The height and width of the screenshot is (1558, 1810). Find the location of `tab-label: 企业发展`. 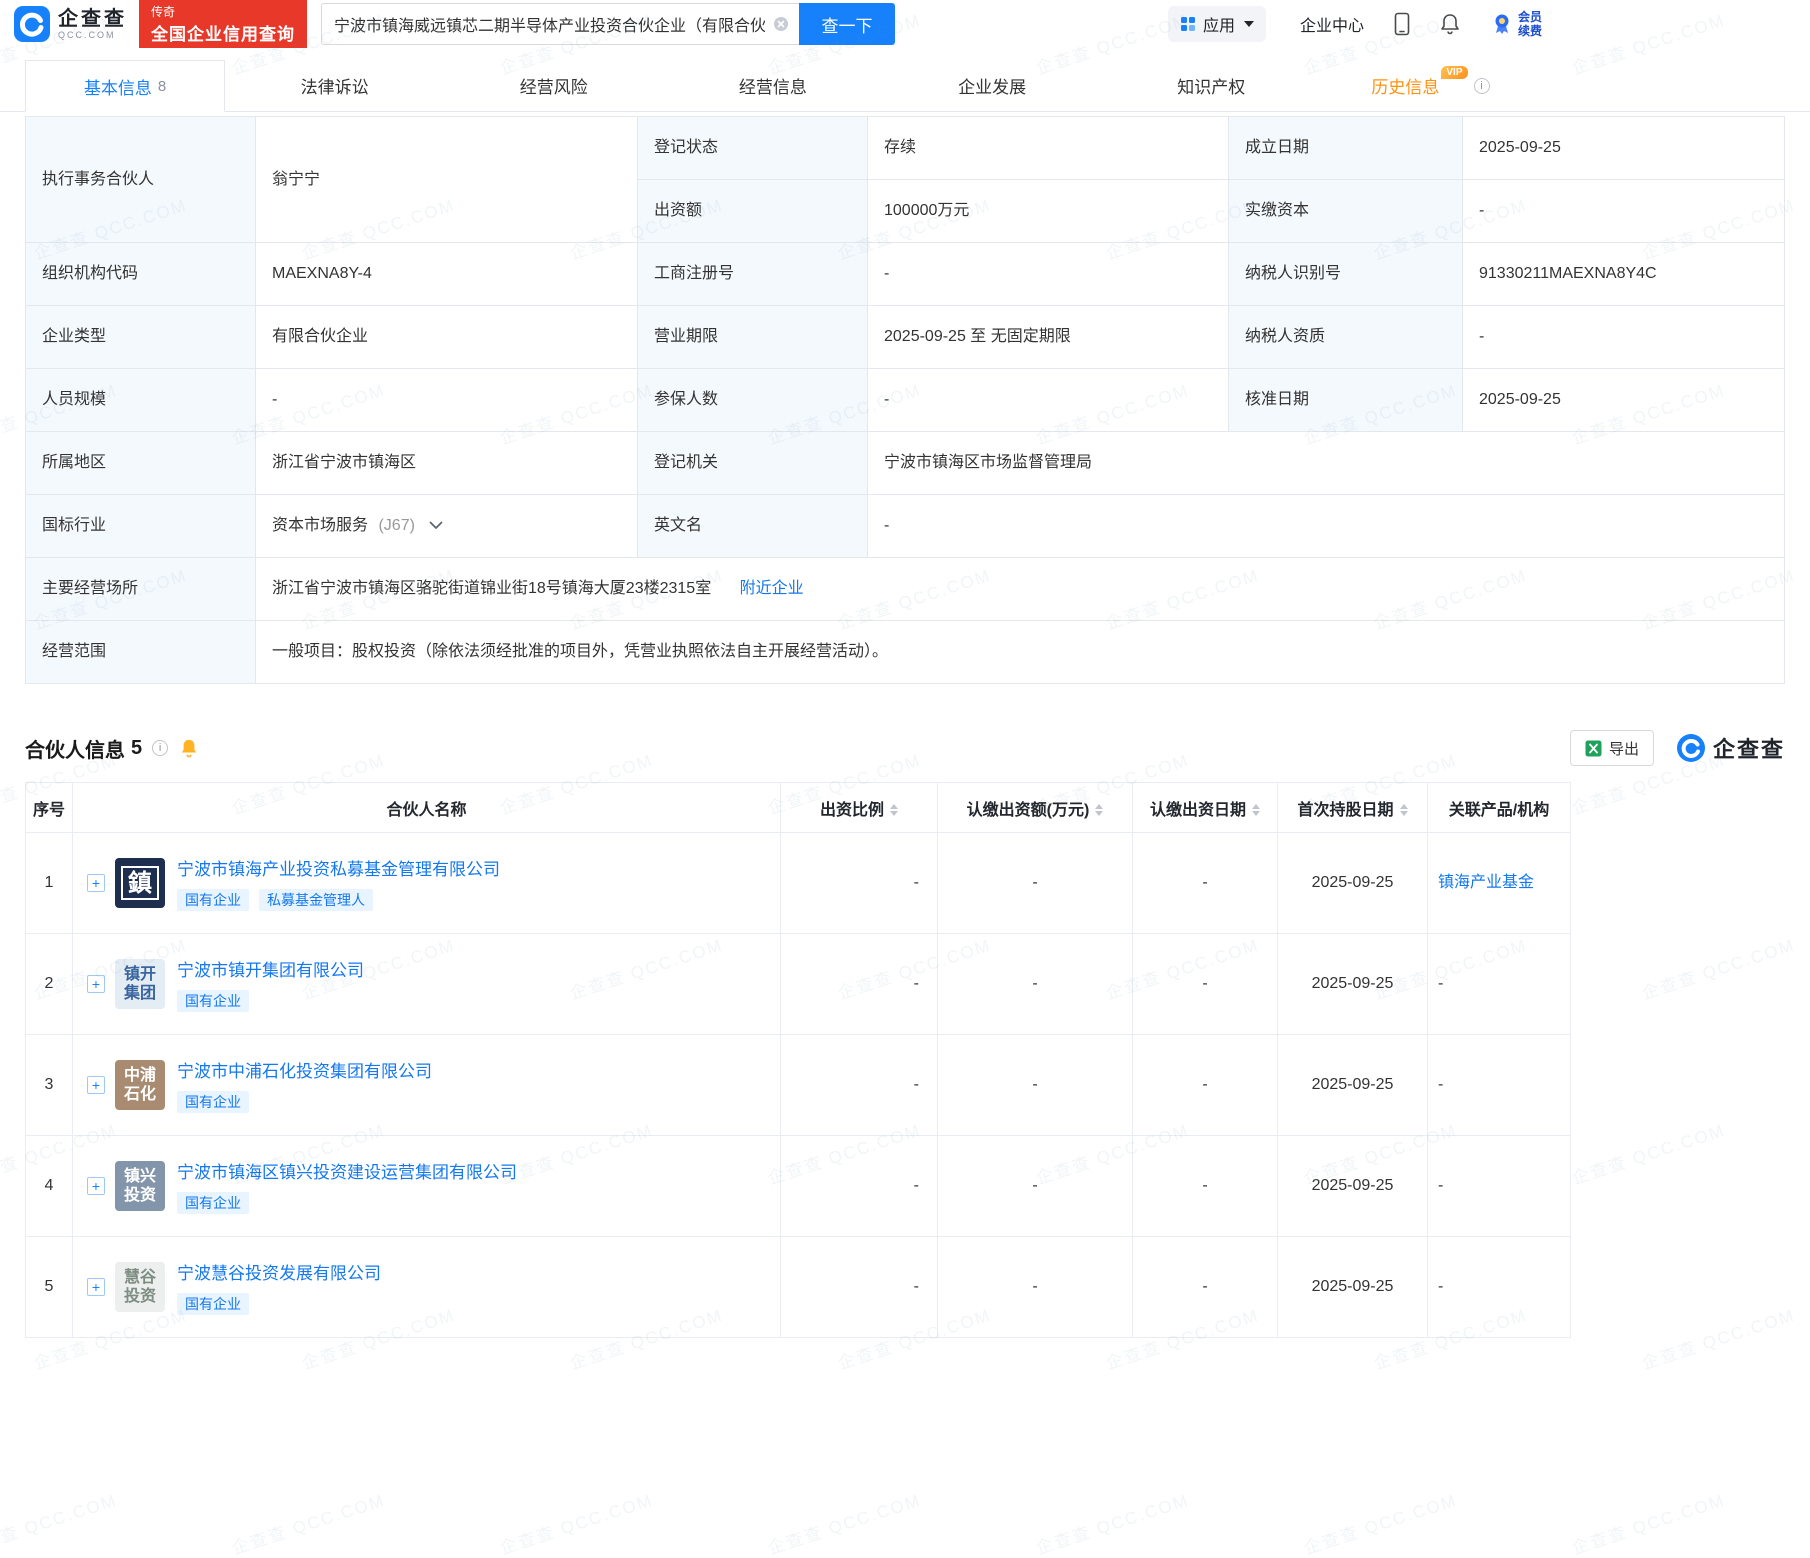

tab-label: 企业发展 is located at coordinates (992, 87).